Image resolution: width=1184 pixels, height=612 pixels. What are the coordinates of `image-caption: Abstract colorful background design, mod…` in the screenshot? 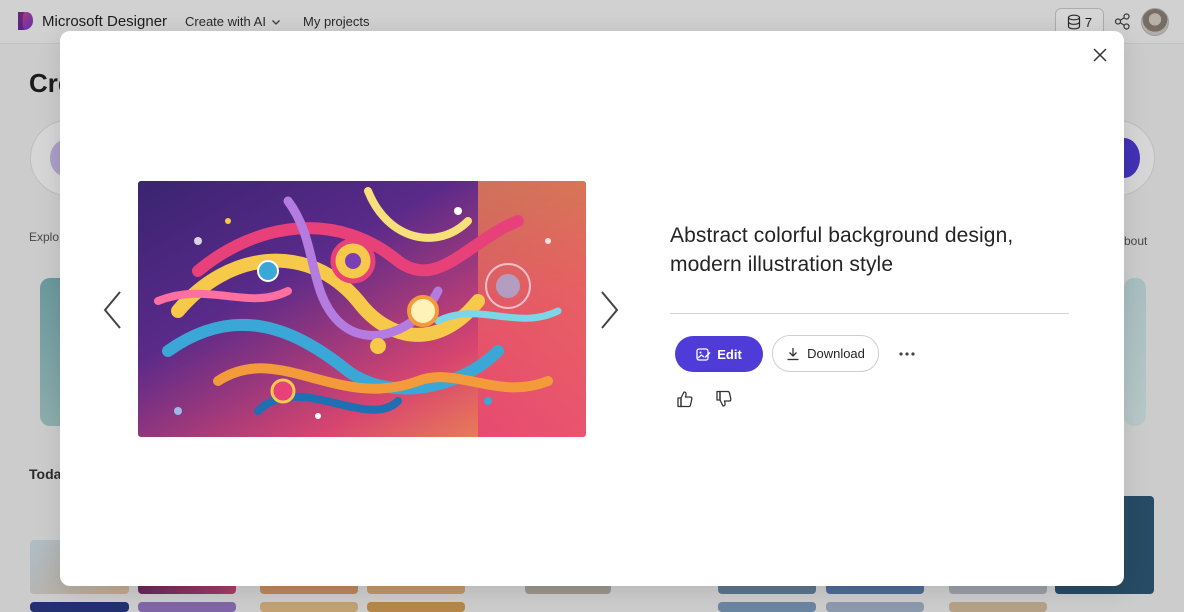 It's located at (842, 250).